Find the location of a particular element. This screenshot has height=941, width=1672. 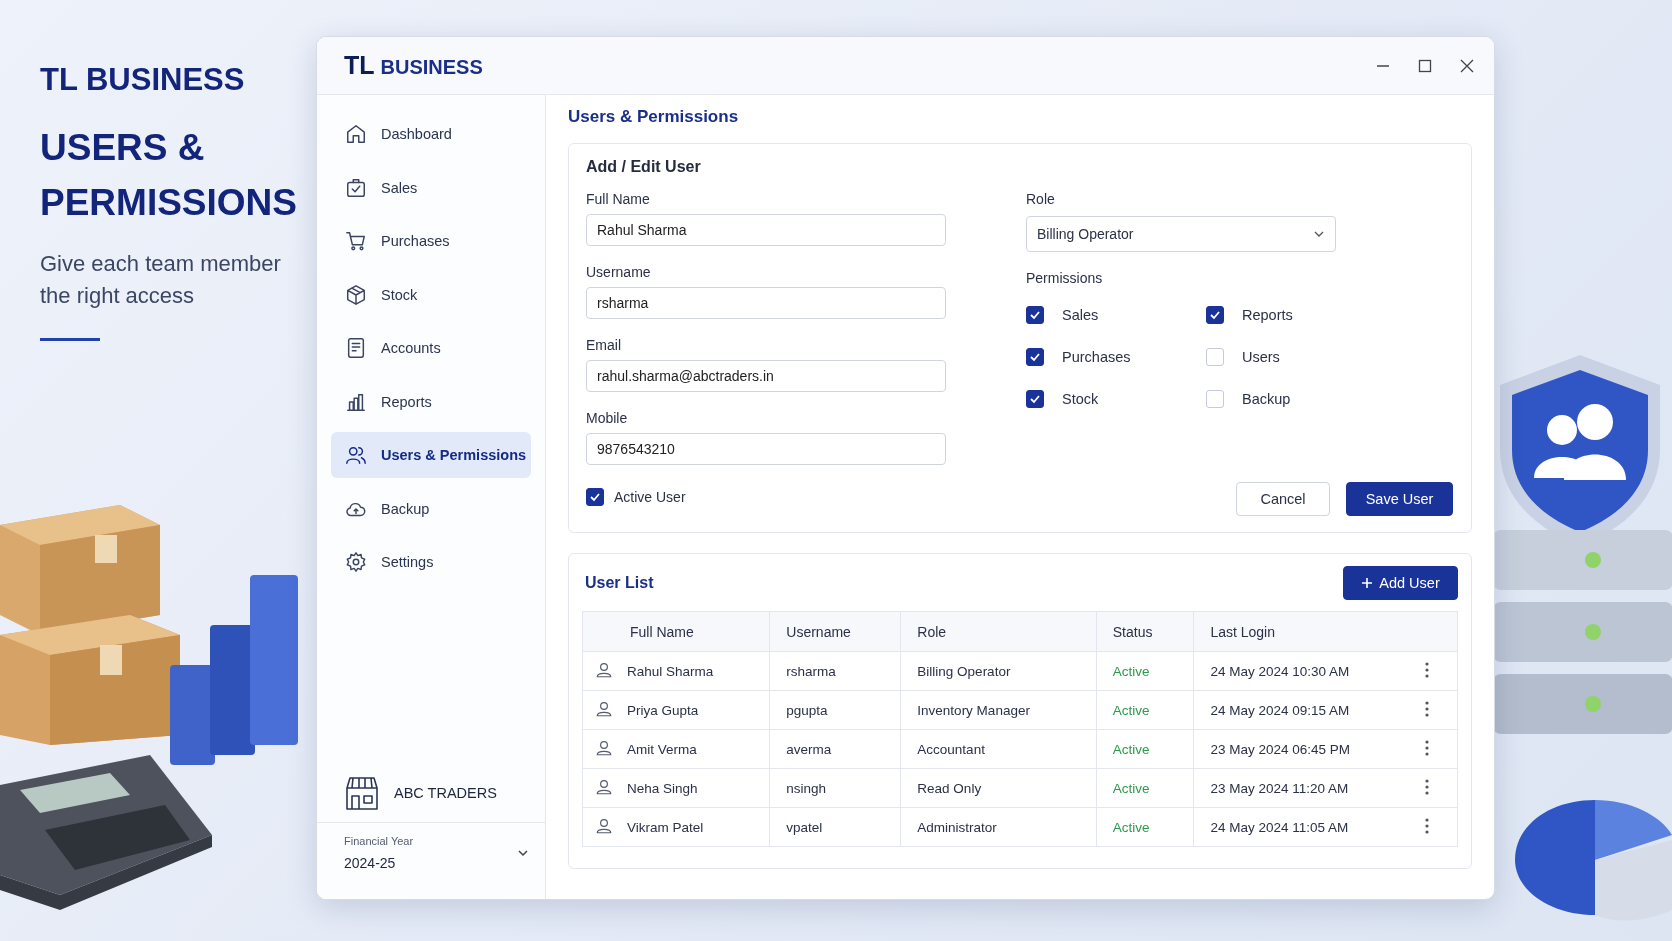

checkbox-label: Reports is located at coordinates (1267, 315).